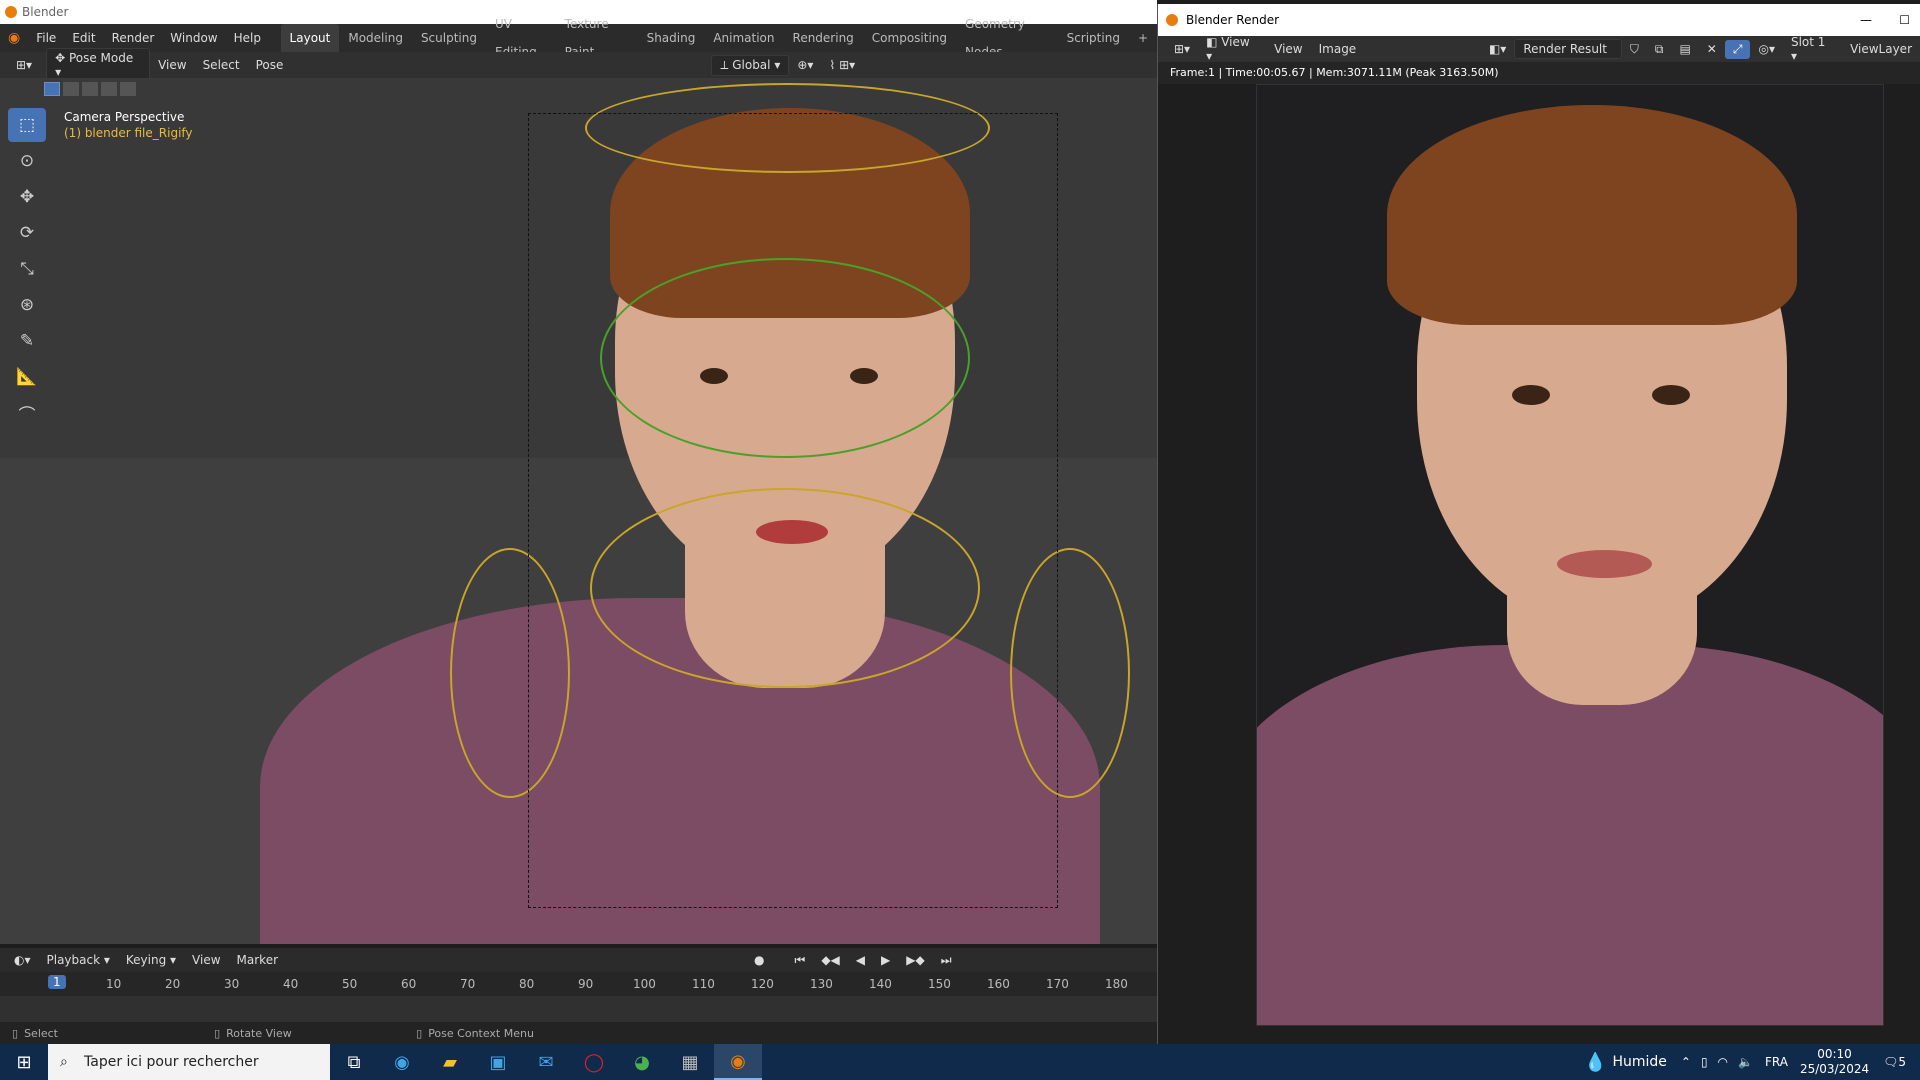  Describe the element at coordinates (946, 960) in the screenshot. I see `jump-end-icon: ⏭` at that location.